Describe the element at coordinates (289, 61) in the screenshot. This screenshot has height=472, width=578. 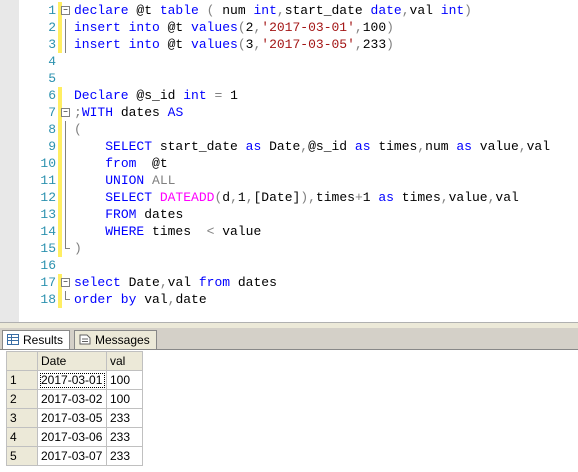
I see `code-line: 4` at that location.